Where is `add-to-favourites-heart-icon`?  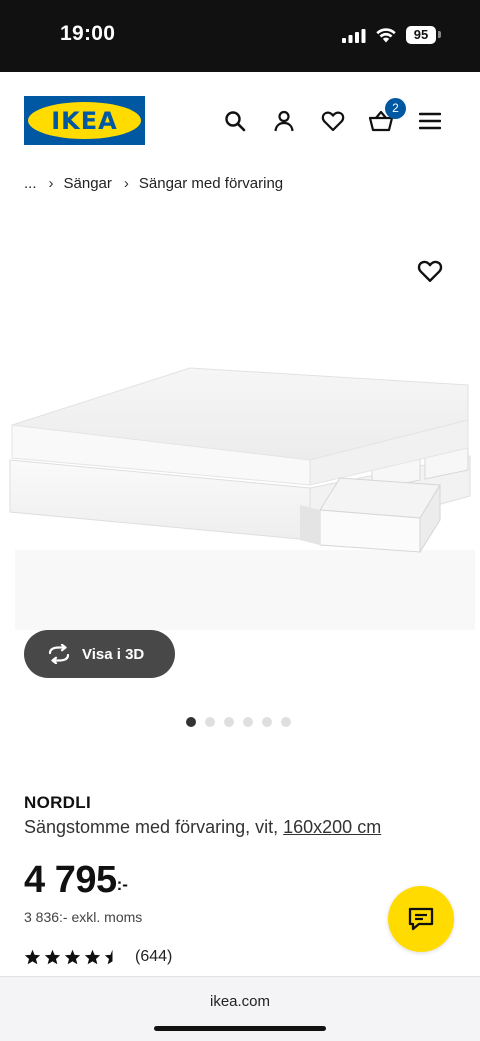
add-to-favourites-heart-icon is located at coordinates (430, 272).